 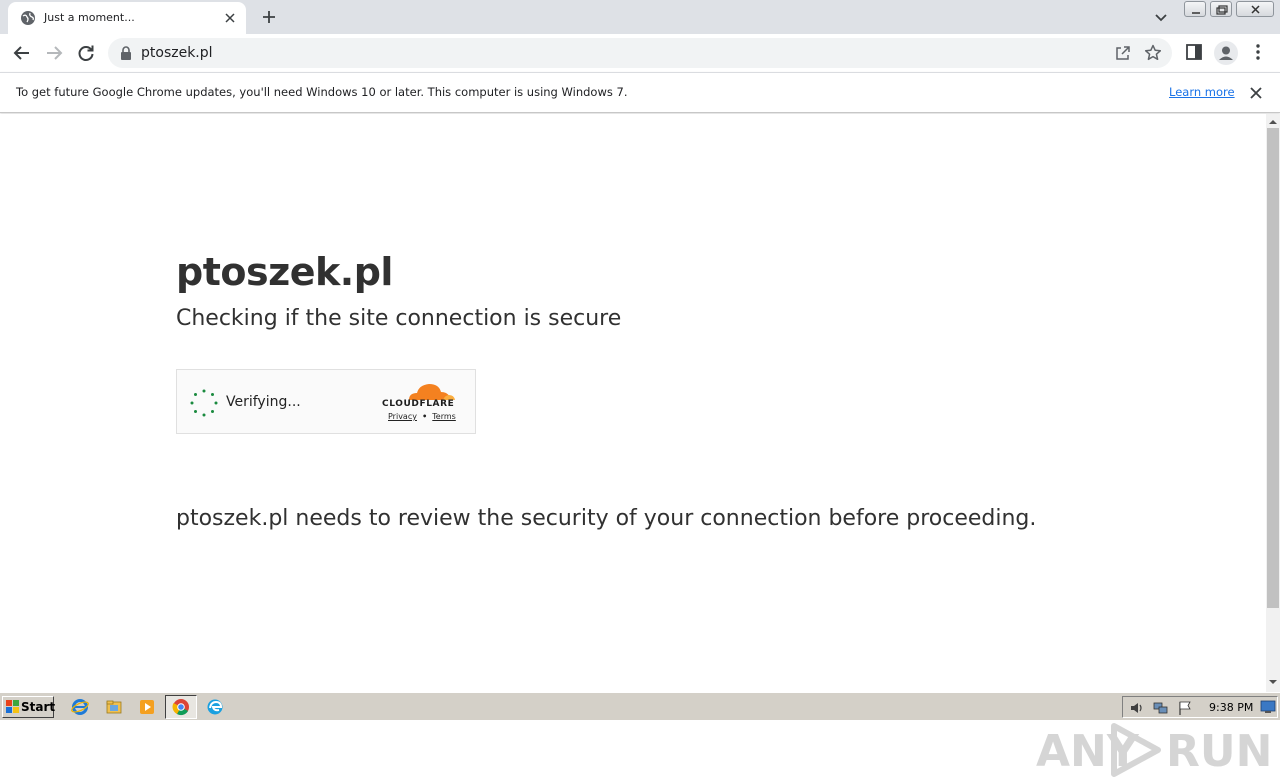 I want to click on start-button: Start, so click(x=29, y=707).